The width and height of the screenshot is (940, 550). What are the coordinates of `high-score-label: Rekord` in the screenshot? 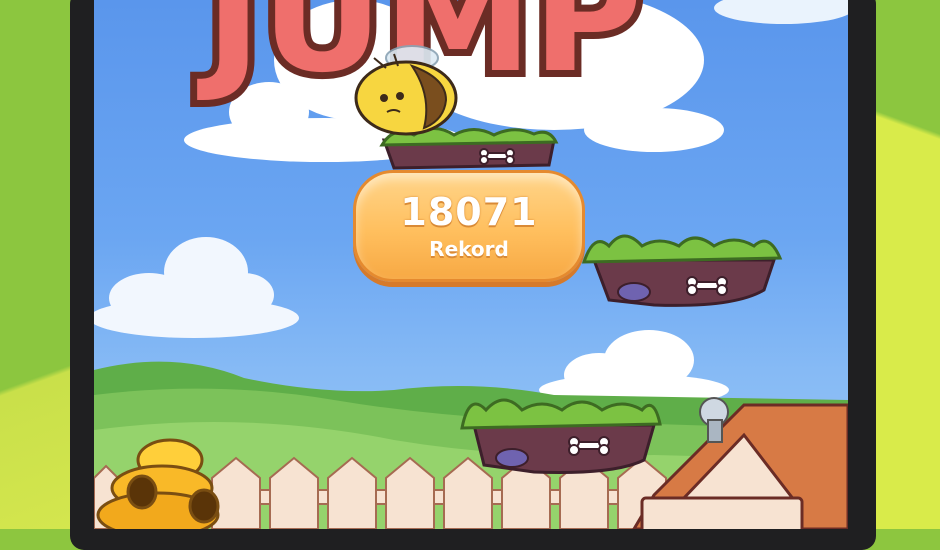 It's located at (469, 249).